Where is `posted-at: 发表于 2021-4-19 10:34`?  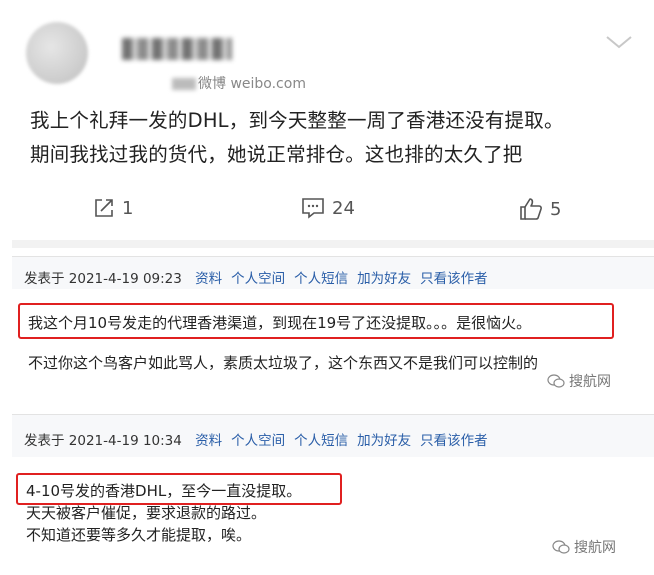
posted-at: 发表于 2021-4-19 10:34 is located at coordinates (103, 441).